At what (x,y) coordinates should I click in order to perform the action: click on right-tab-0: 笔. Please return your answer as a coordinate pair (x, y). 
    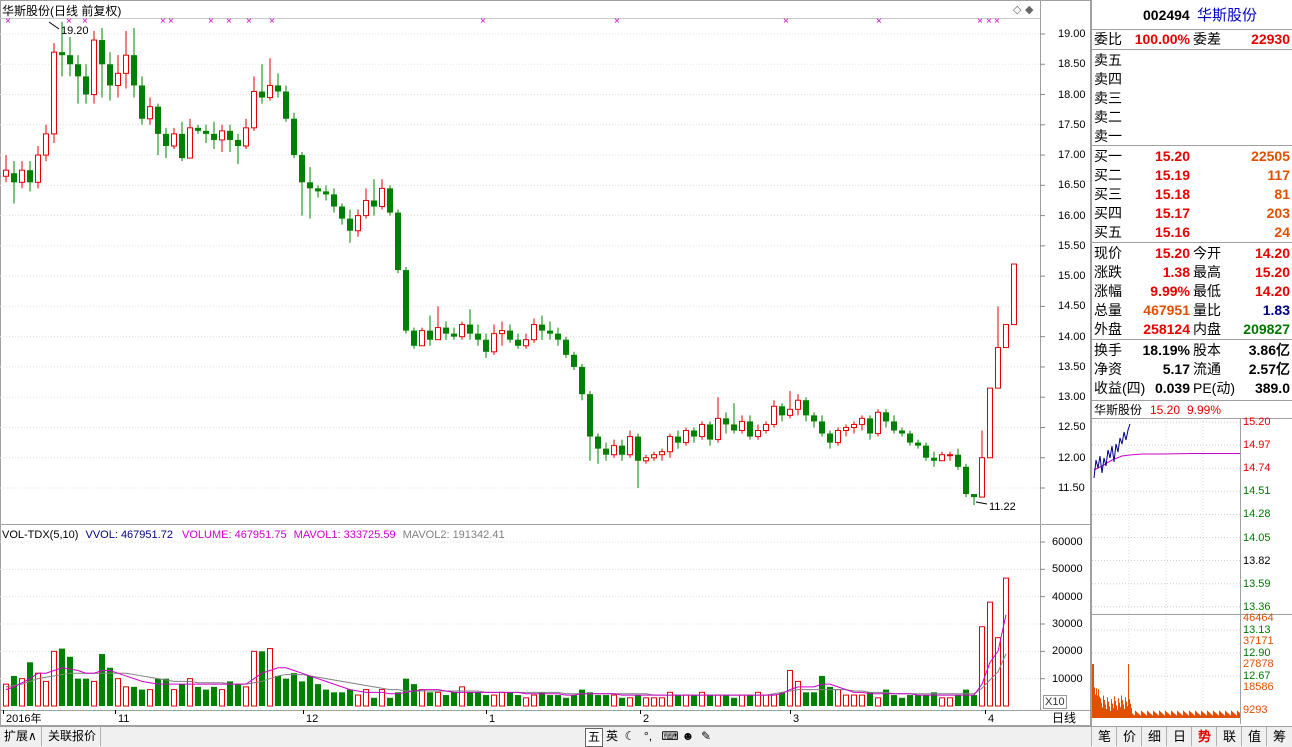
    Looking at the image, I should click on (1104, 736).